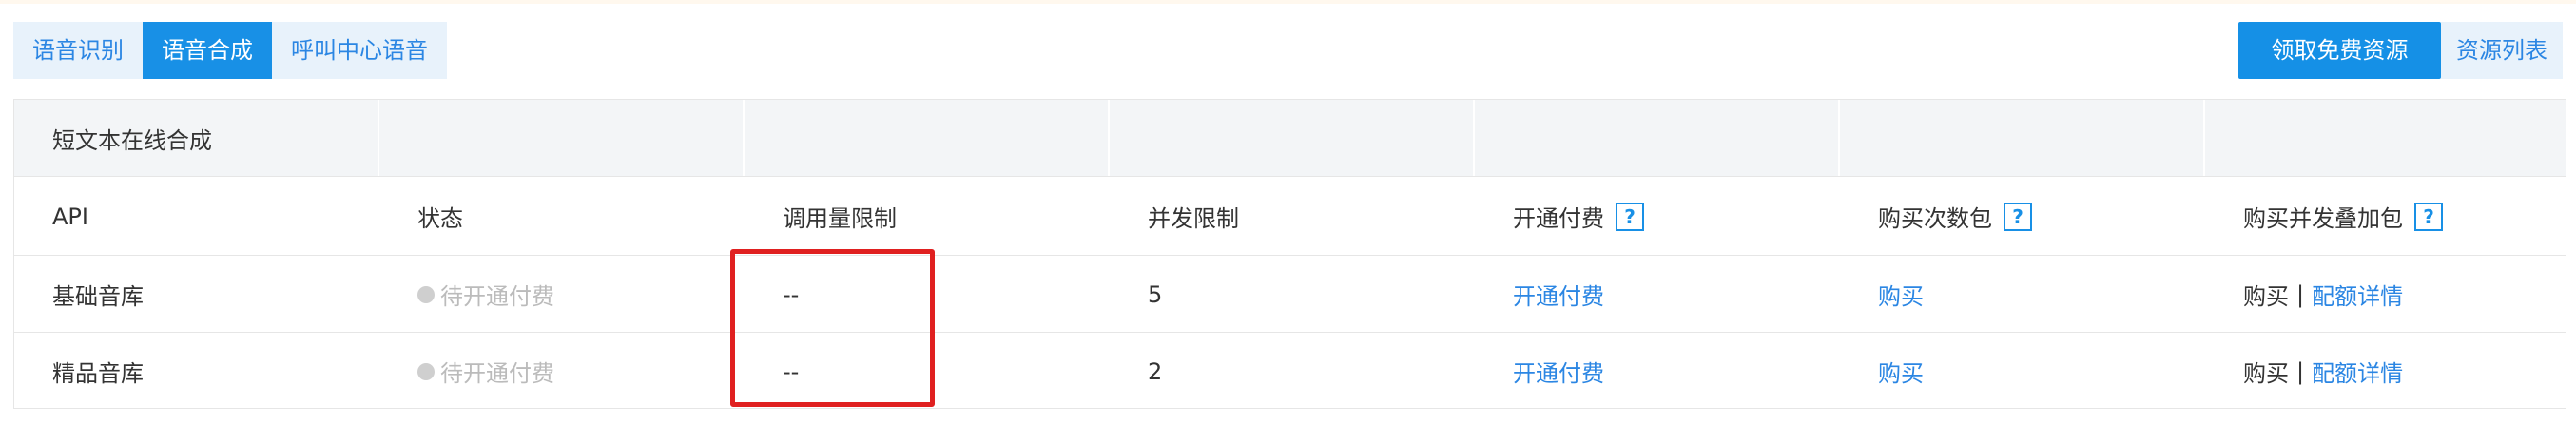 The image size is (2576, 425). What do you see at coordinates (70, 217) in the screenshot?
I see `header-api: API` at bounding box center [70, 217].